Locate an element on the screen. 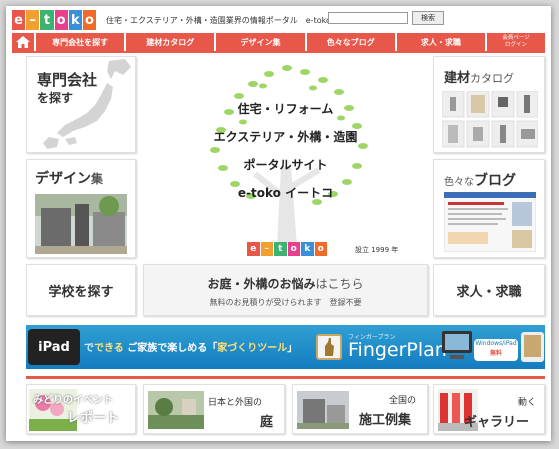 The image size is (559, 449). hero-line-2: エクステリア・外構・造園 is located at coordinates (285, 137).